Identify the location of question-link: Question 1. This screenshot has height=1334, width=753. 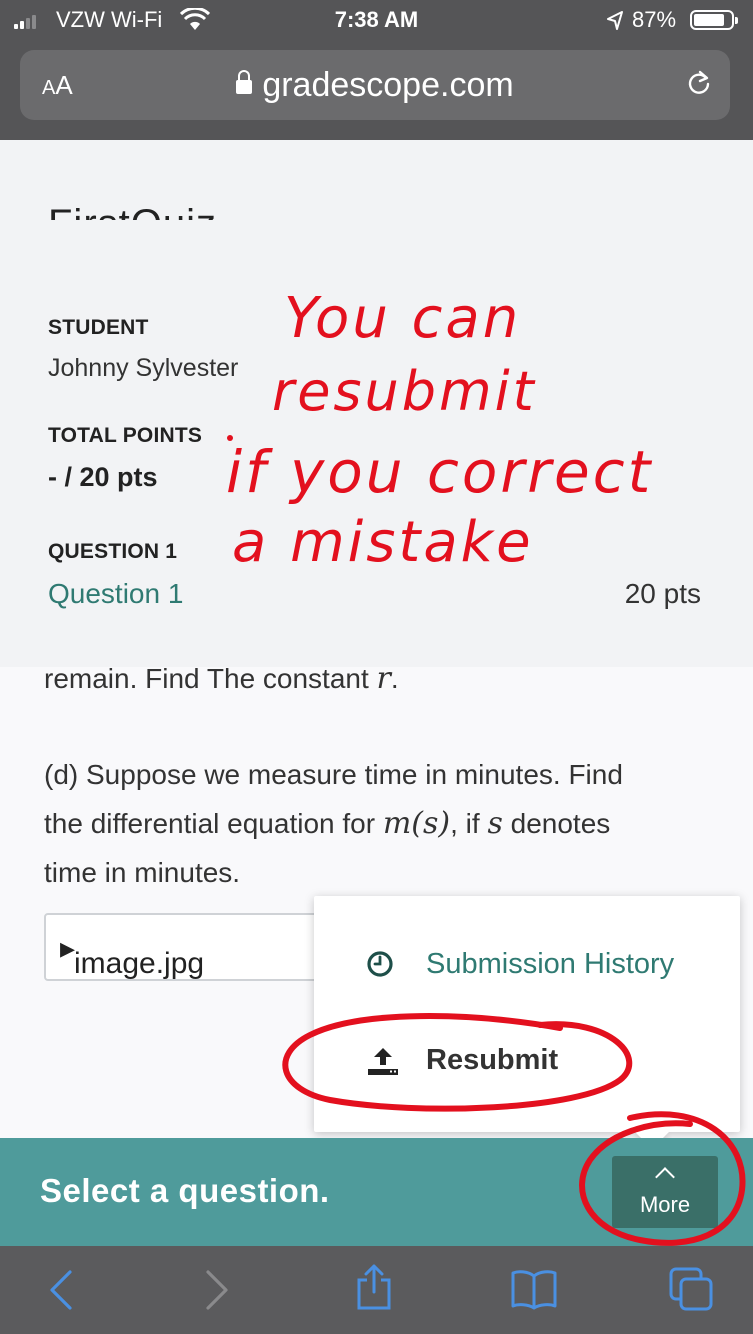
(115, 594).